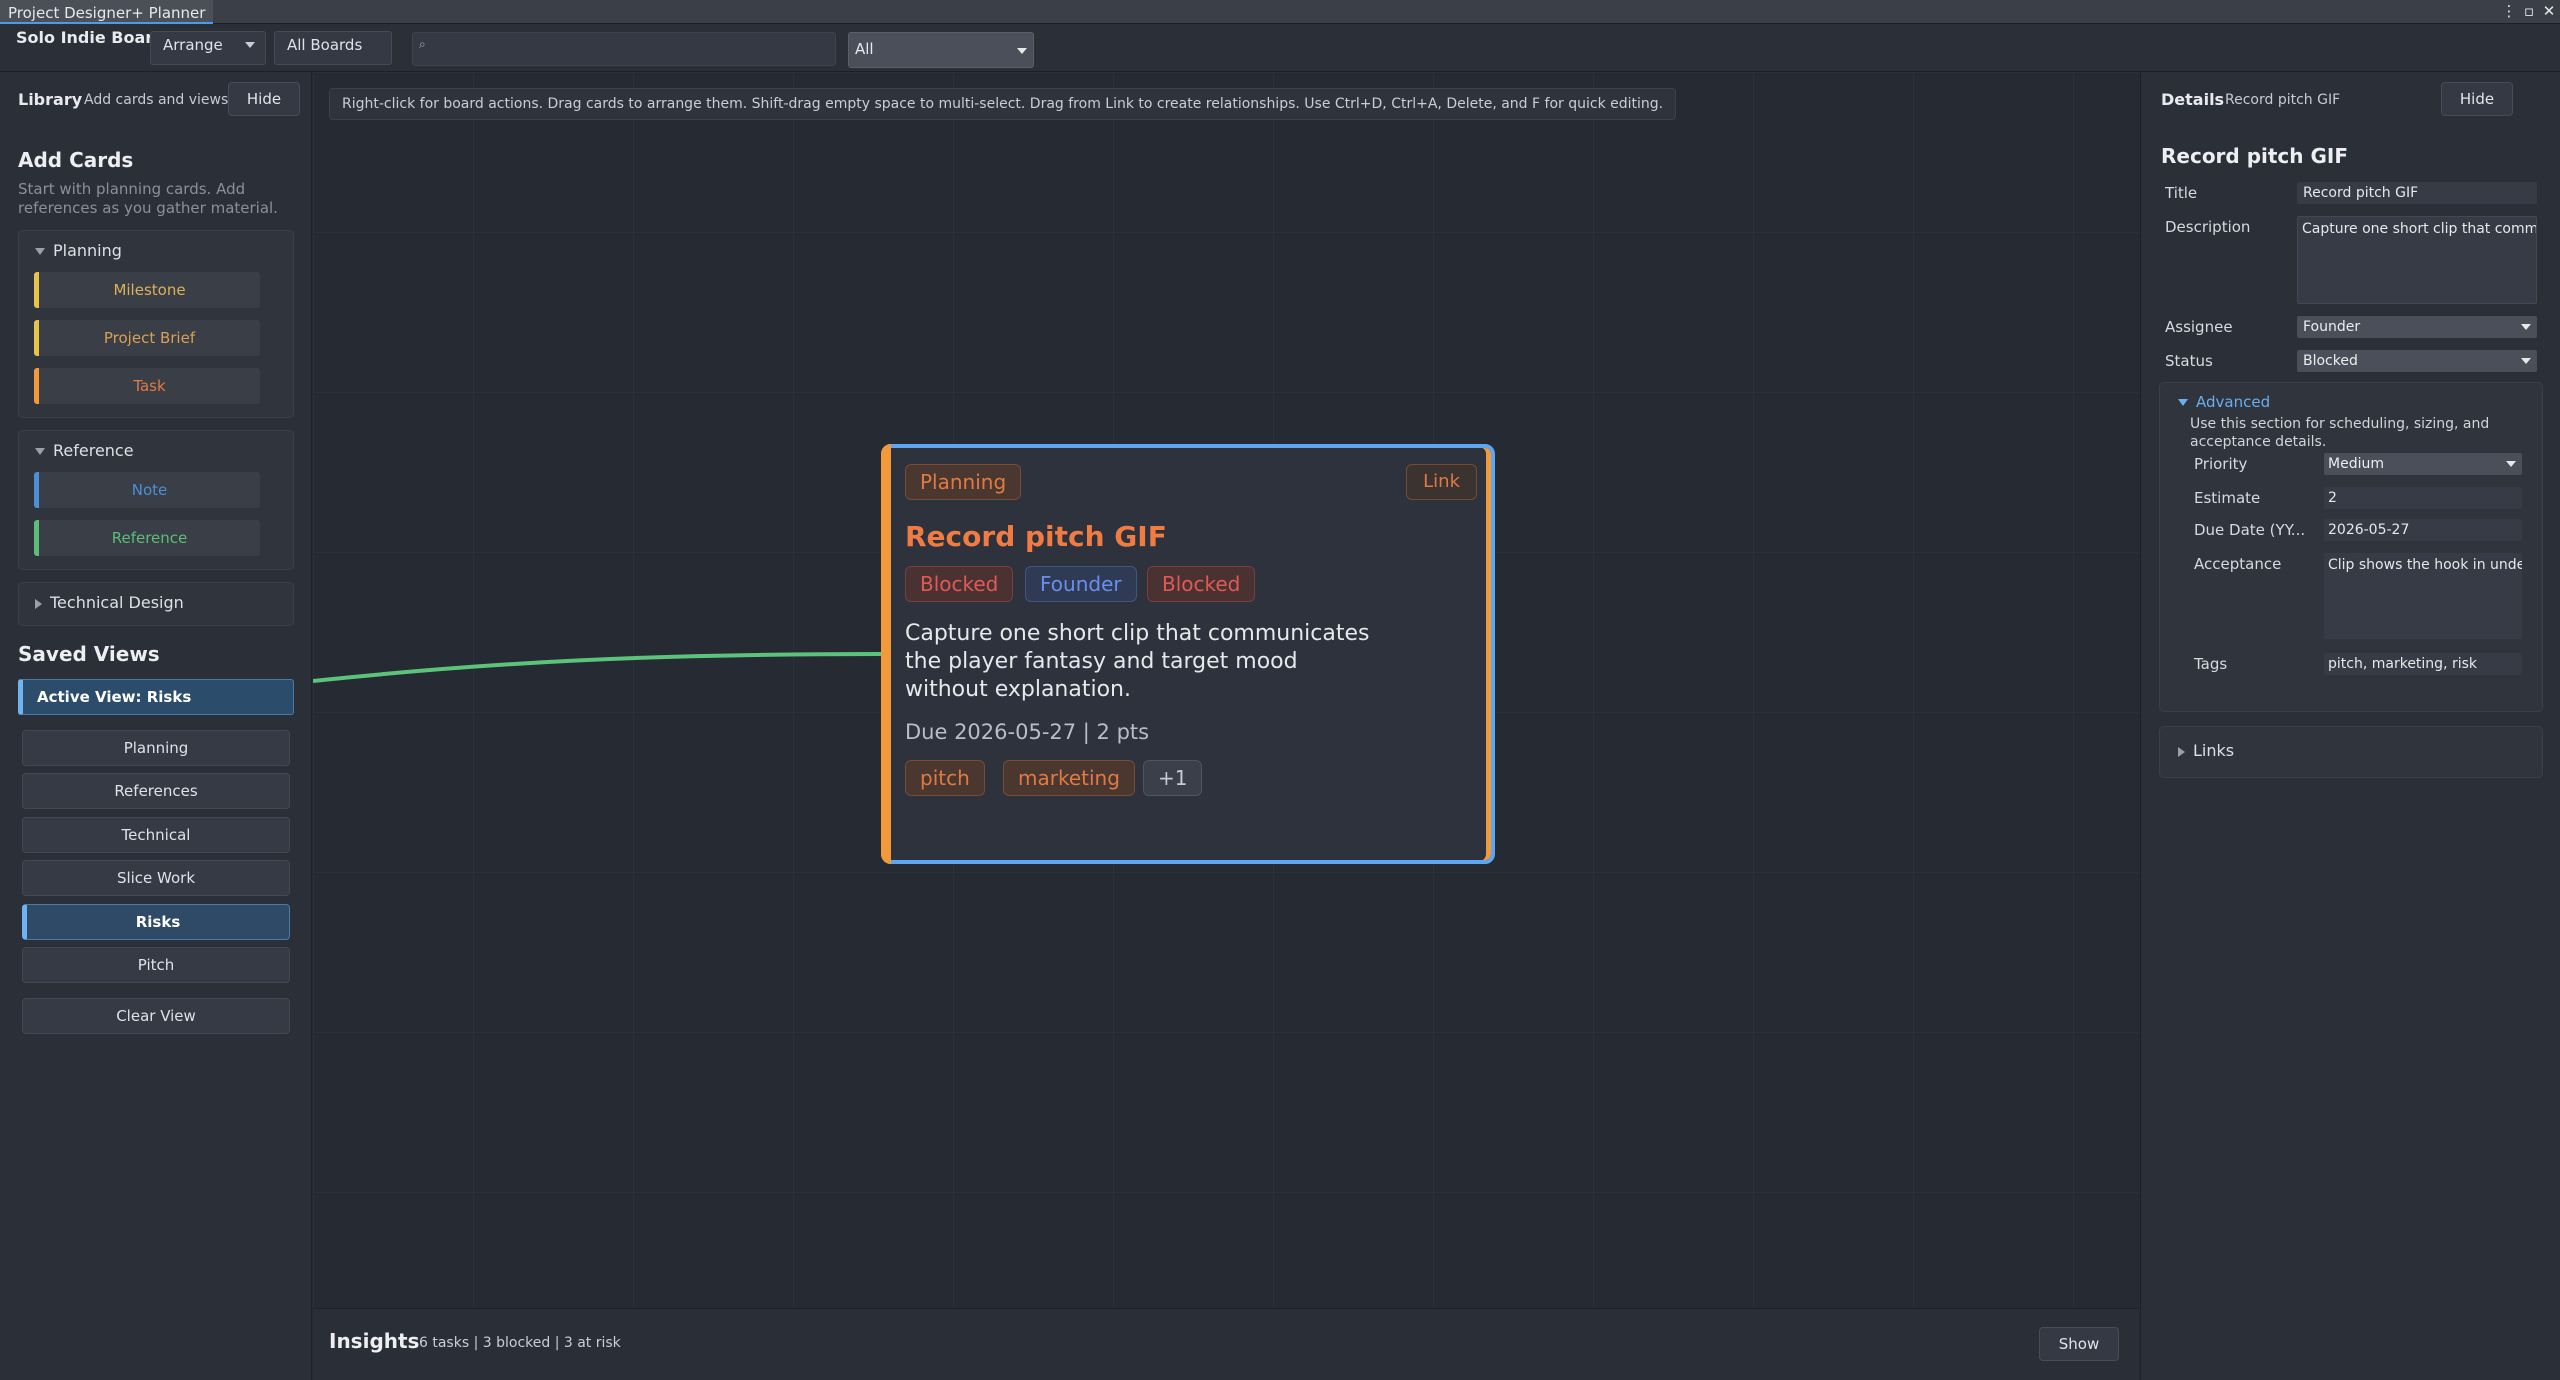 This screenshot has width=2560, height=1380. Describe the element at coordinates (1441, 482) in the screenshot. I see `card-link-button: Link` at that location.